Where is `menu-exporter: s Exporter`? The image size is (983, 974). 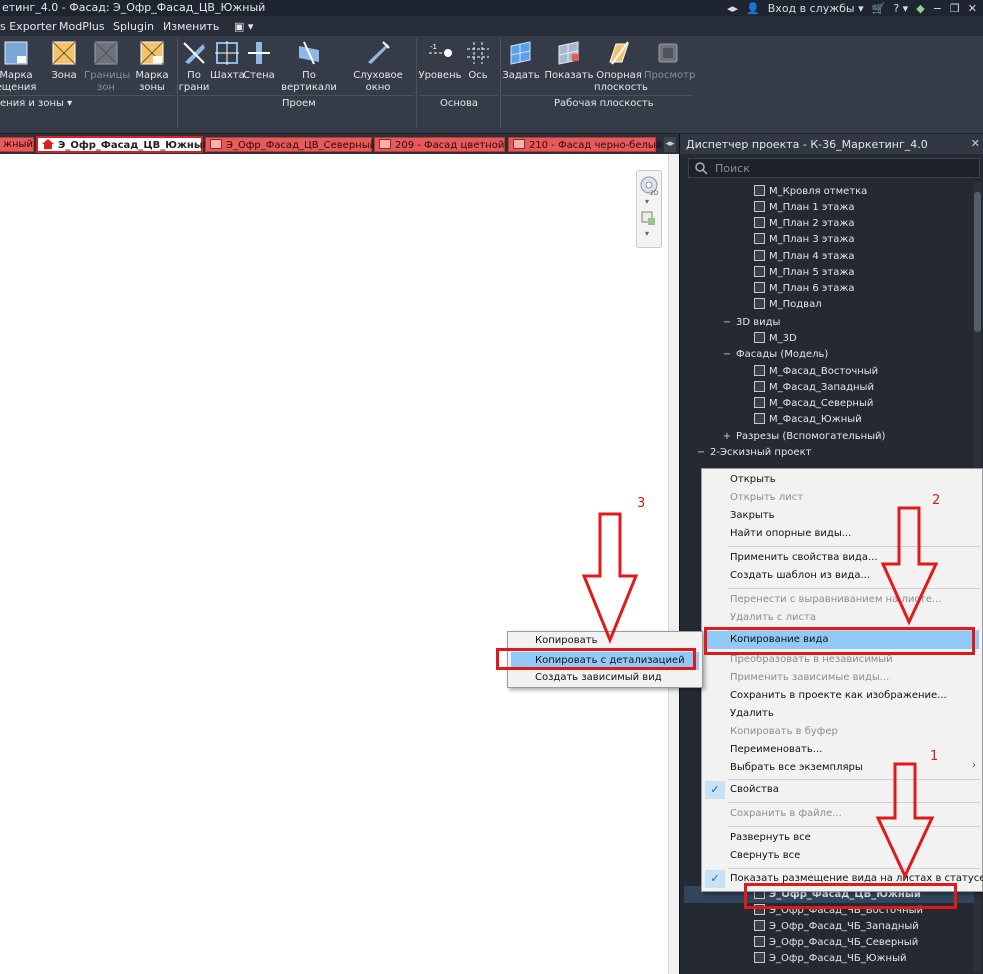
menu-exporter: s Exporter is located at coordinates (28, 26).